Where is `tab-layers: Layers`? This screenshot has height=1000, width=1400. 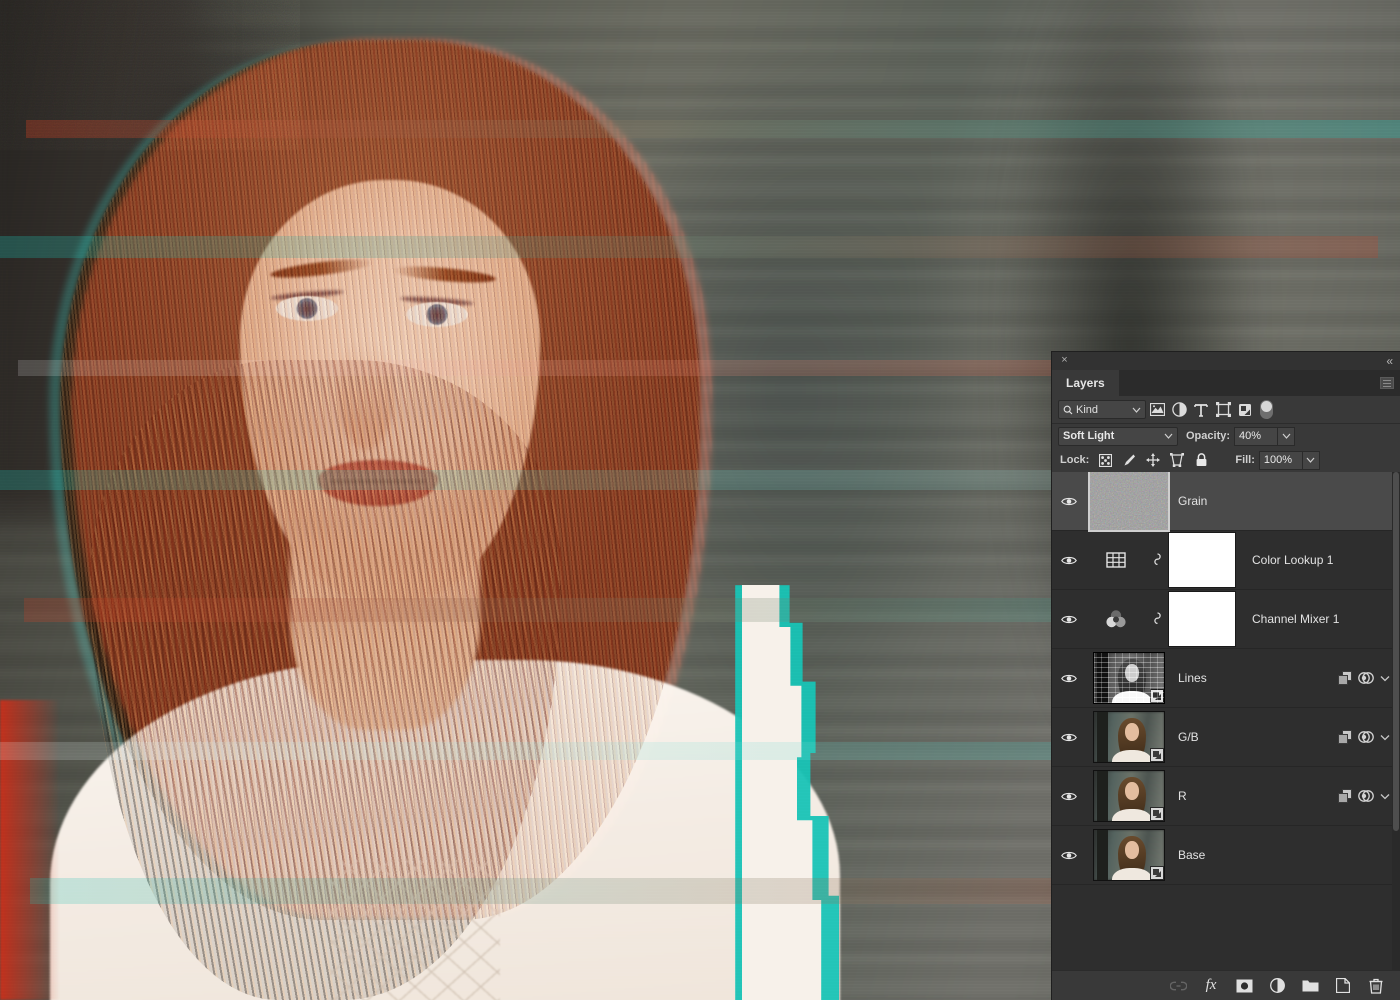
tab-layers: Layers is located at coordinates (1085, 383).